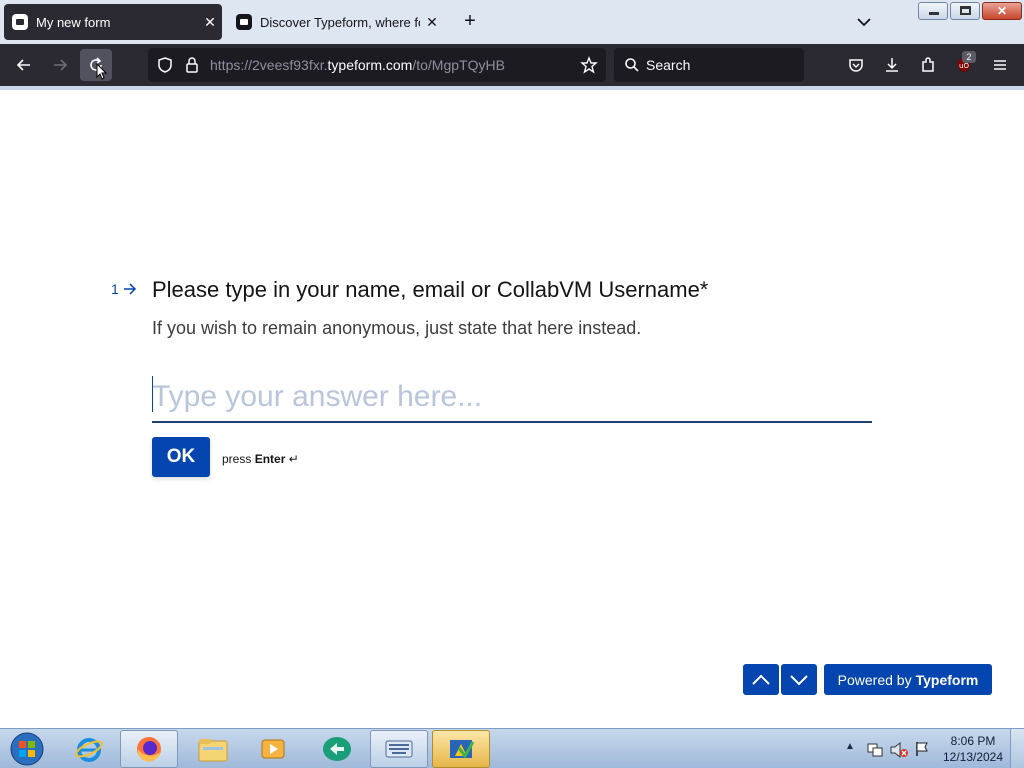  I want to click on back-arrow-icon, so click(23, 65).